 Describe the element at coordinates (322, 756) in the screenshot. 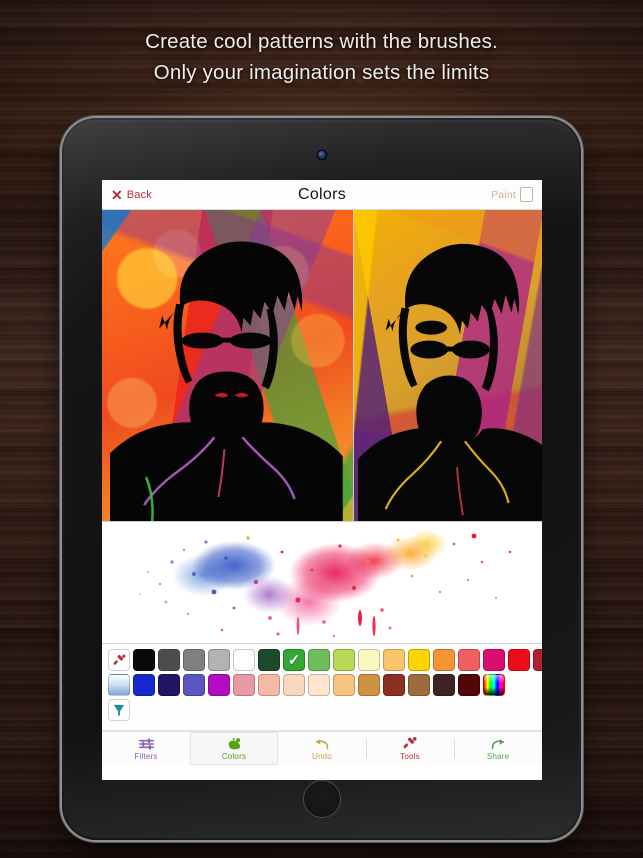

I see `tab-undo-label: Undo` at that location.